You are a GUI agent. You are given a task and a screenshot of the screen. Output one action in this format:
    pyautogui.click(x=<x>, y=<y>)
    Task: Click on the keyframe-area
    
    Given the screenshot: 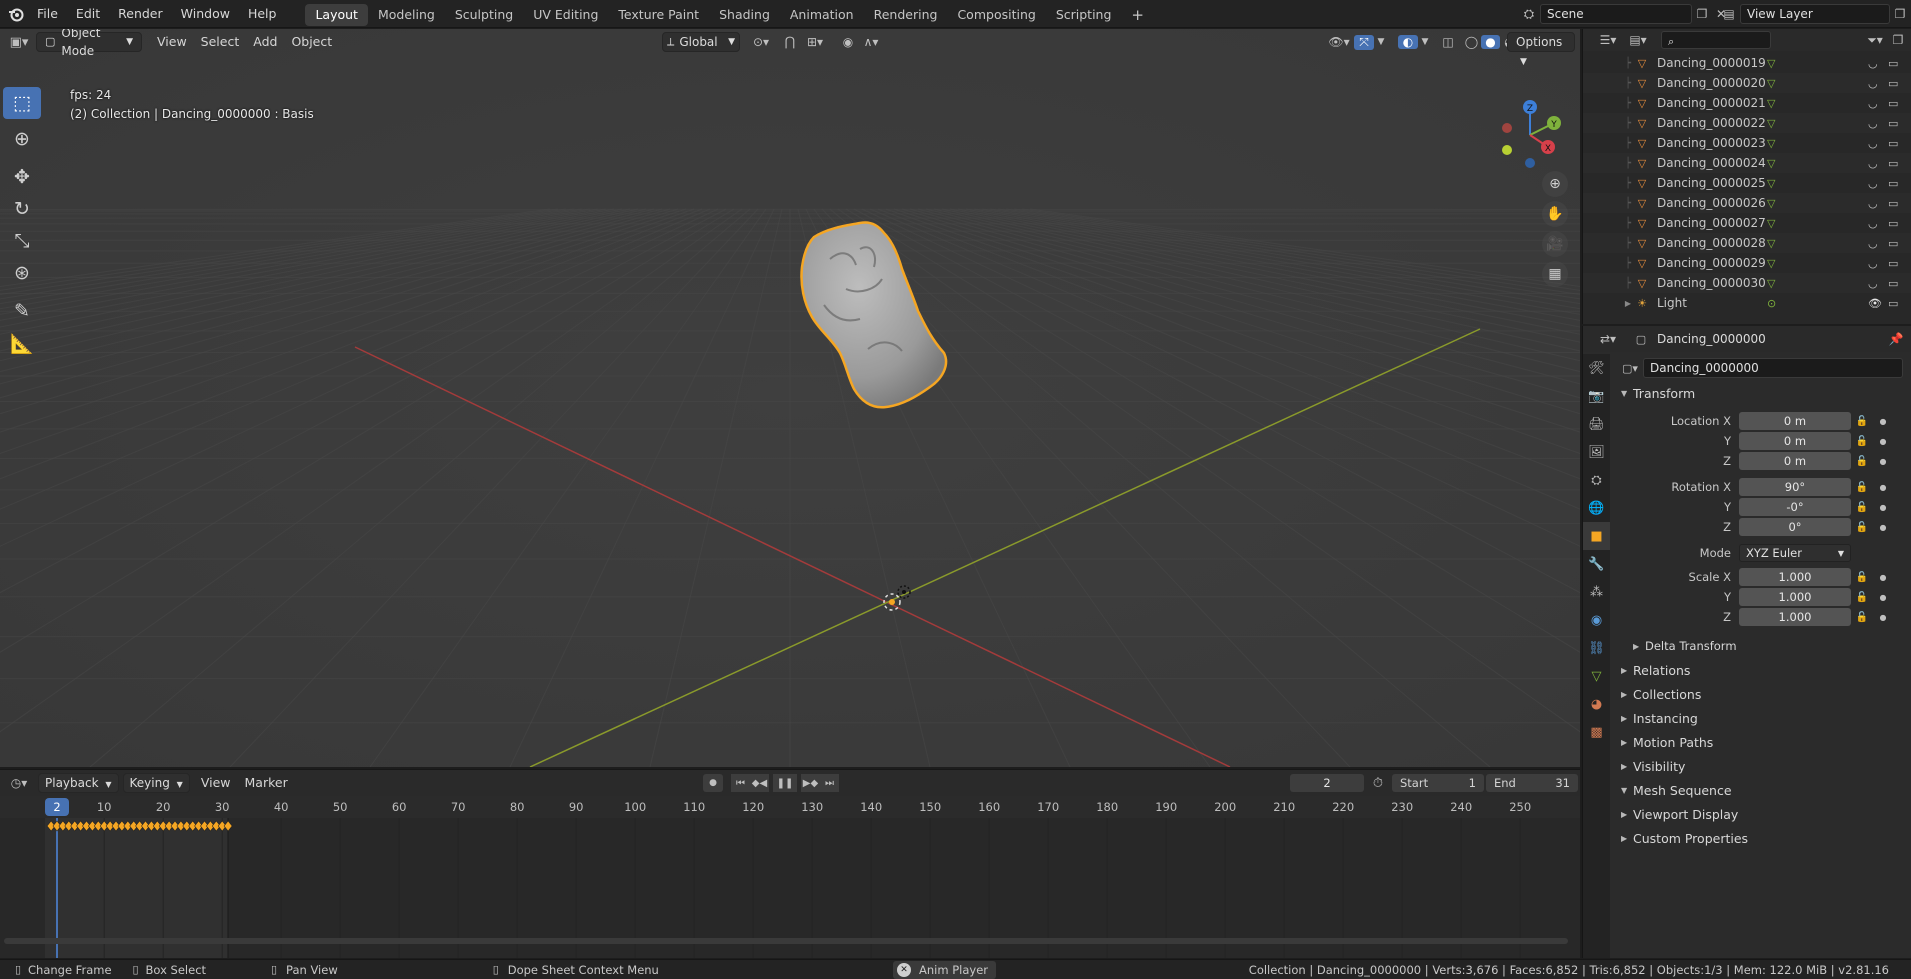 What is the action you would take?
    pyautogui.click(x=790, y=888)
    